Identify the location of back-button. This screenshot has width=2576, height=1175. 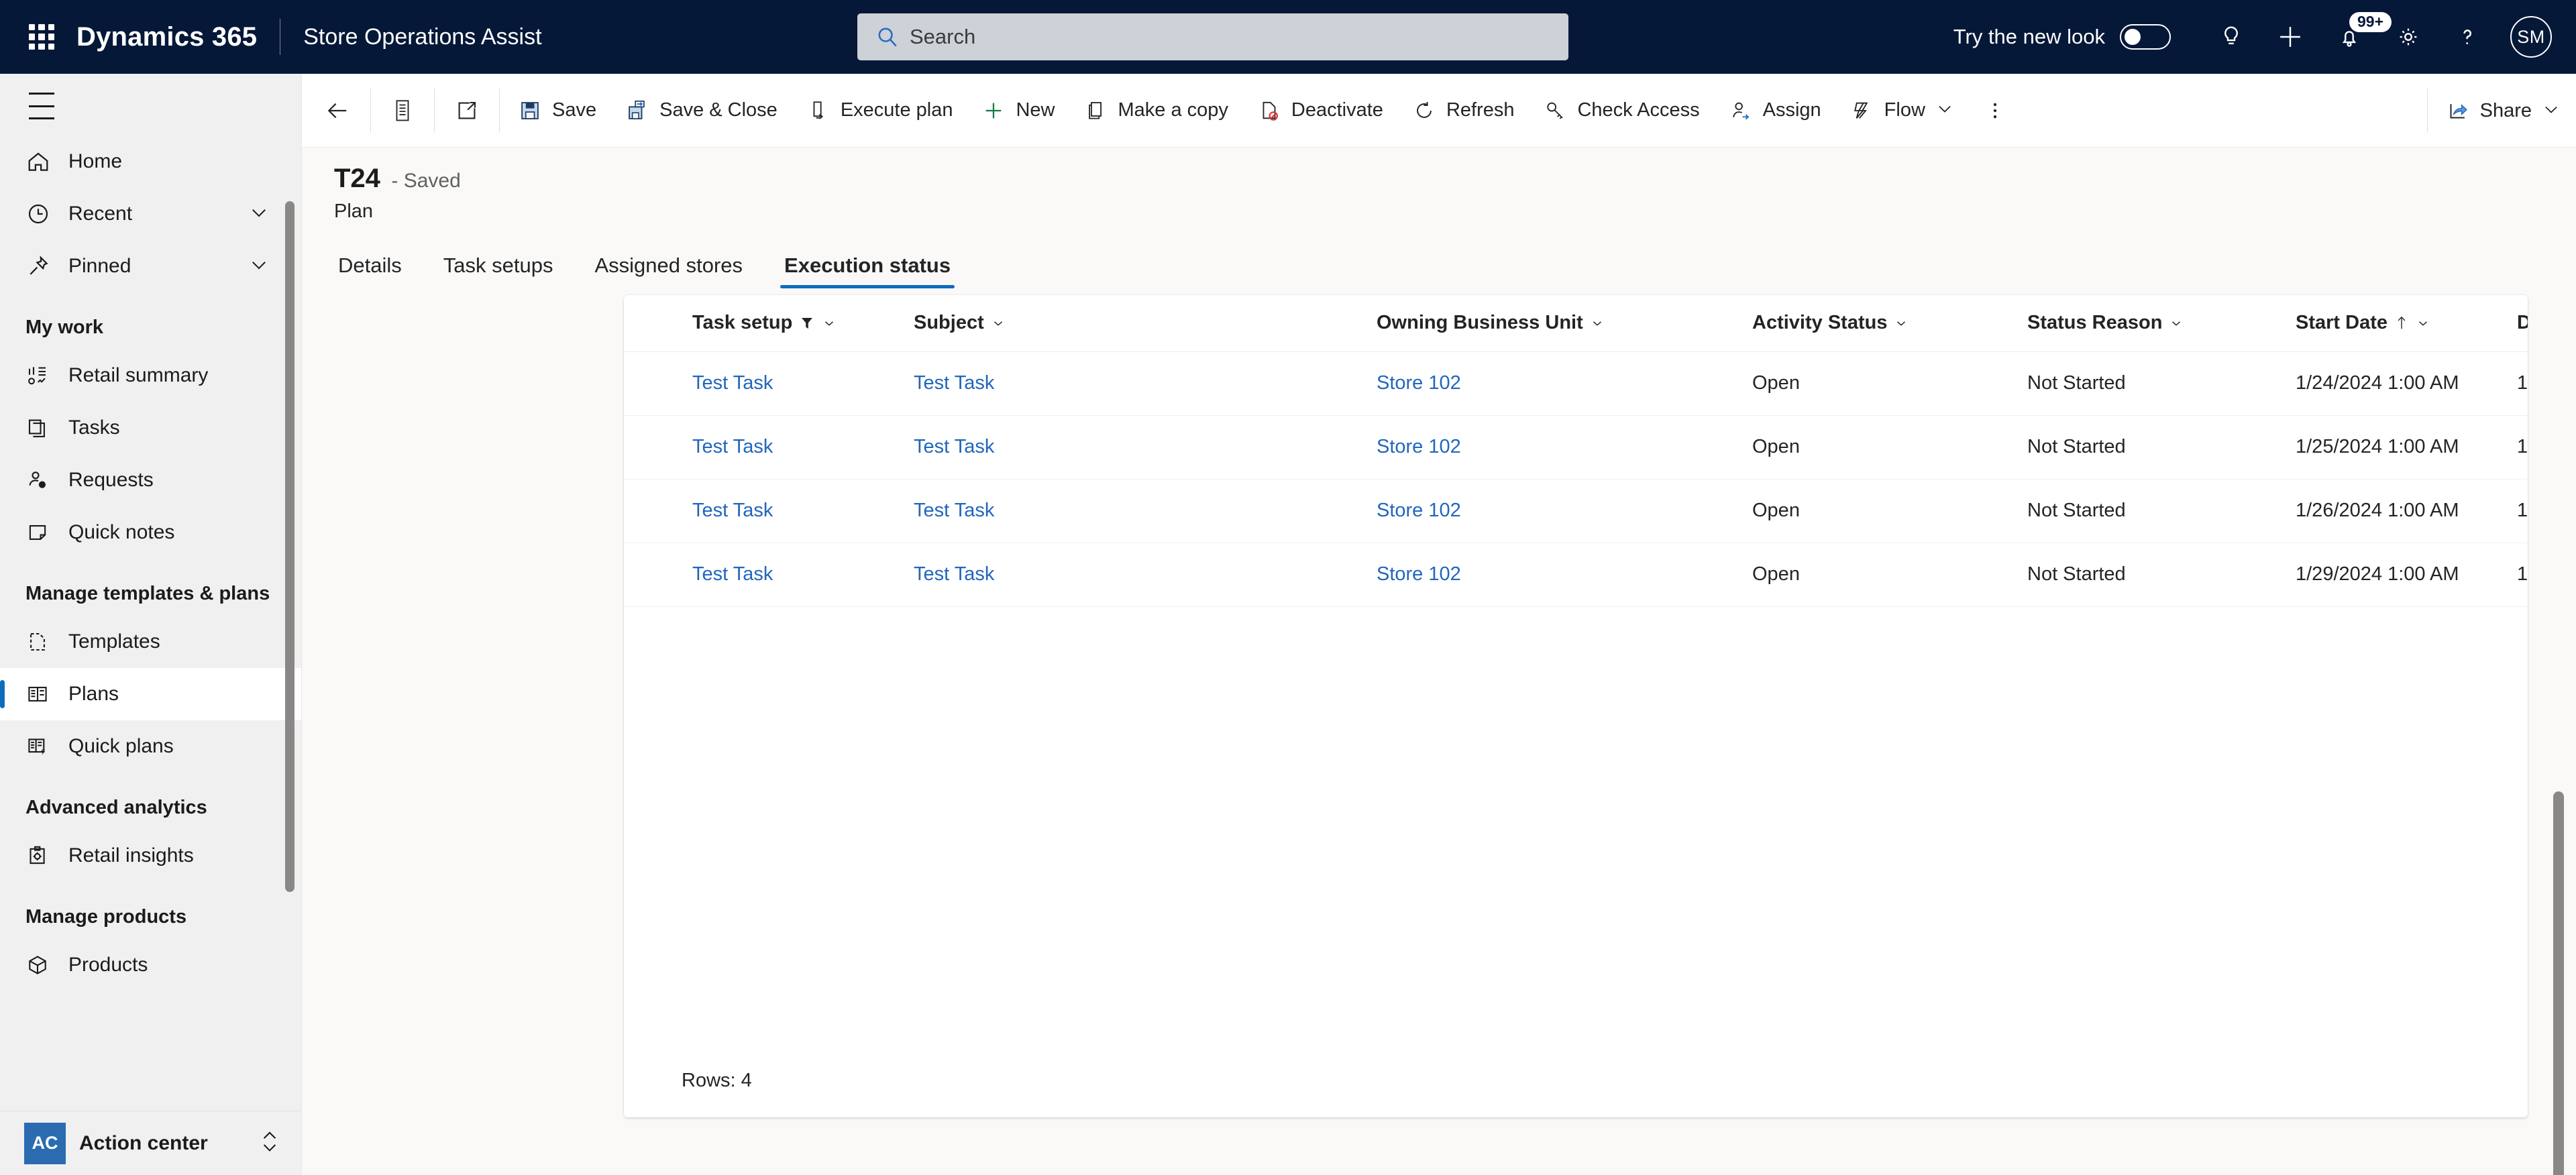
(337, 111).